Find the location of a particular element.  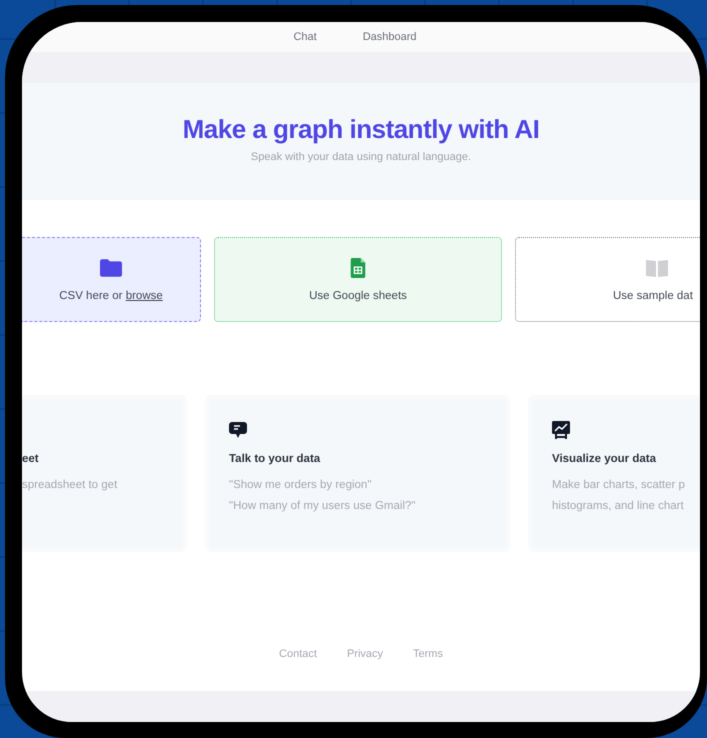

feature-description: "Show me orders by region" is located at coordinates (300, 485).